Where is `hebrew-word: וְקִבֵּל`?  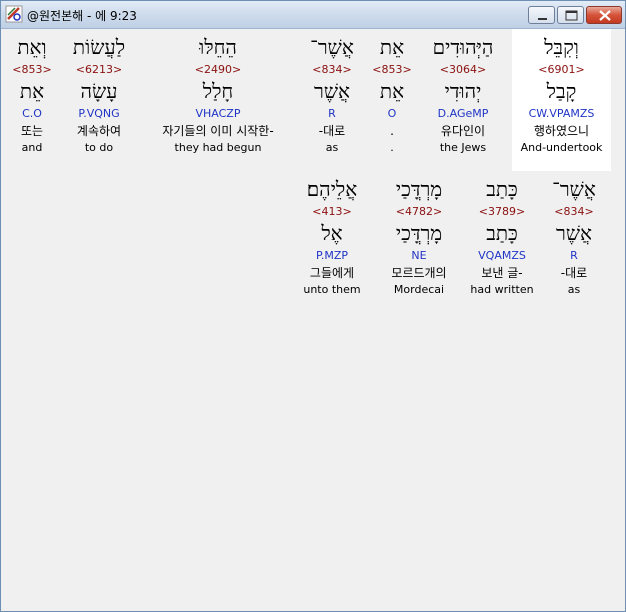 hebrew-word: וְקִבֵּל is located at coordinates (561, 47).